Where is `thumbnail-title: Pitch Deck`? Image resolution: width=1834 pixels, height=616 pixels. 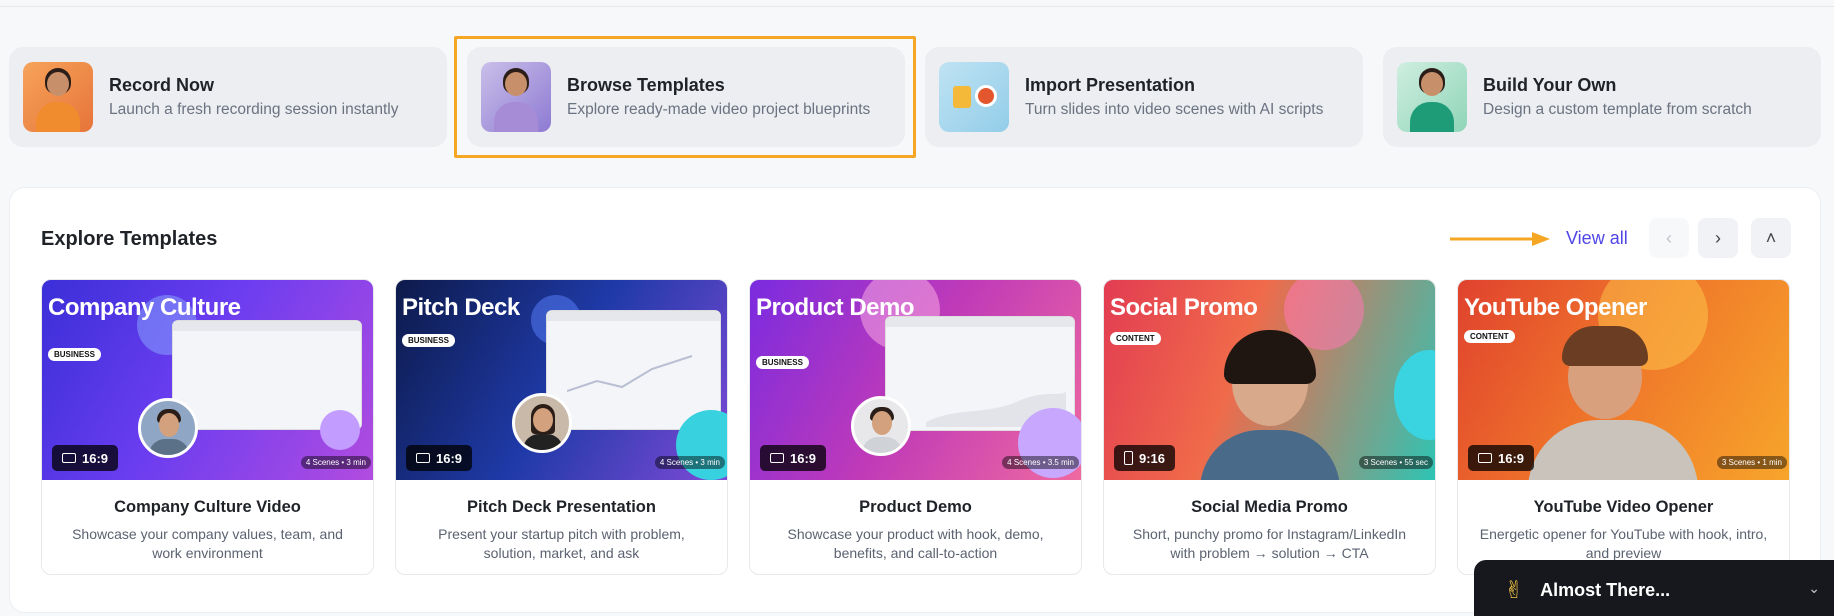
thumbnail-title: Pitch Deck is located at coordinates (461, 307).